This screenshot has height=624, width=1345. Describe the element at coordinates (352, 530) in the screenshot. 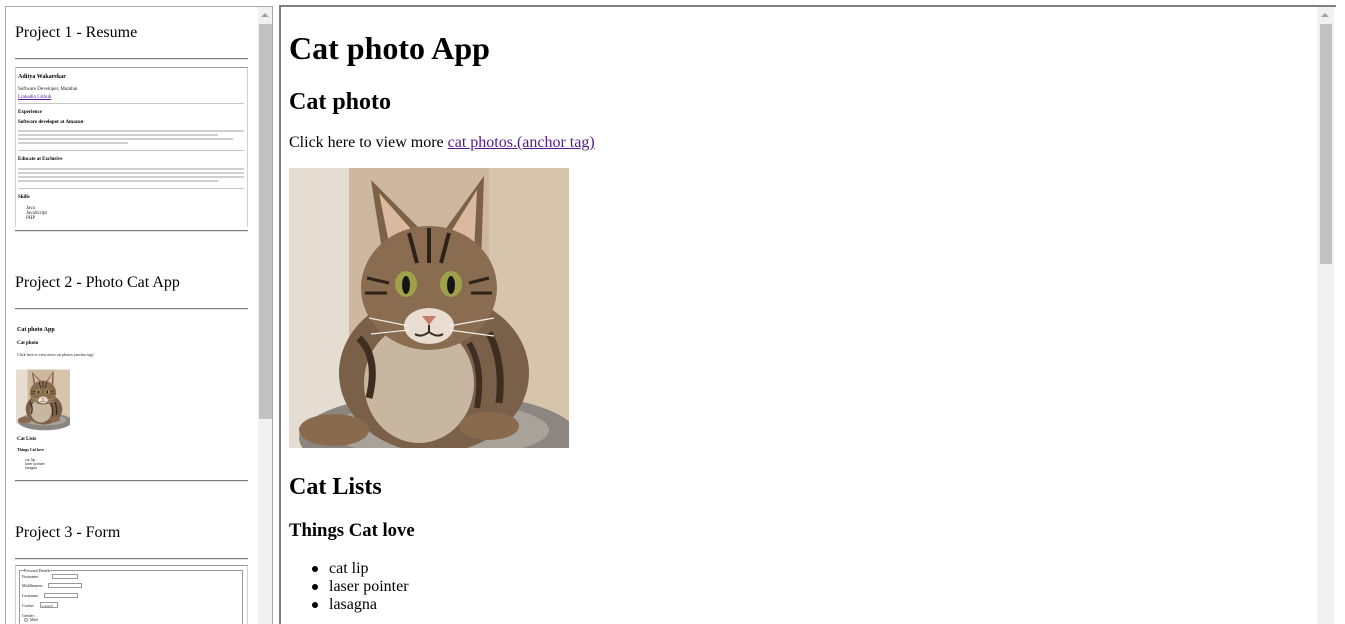

I see `things-cat-love-heading: Things Cat love` at that location.